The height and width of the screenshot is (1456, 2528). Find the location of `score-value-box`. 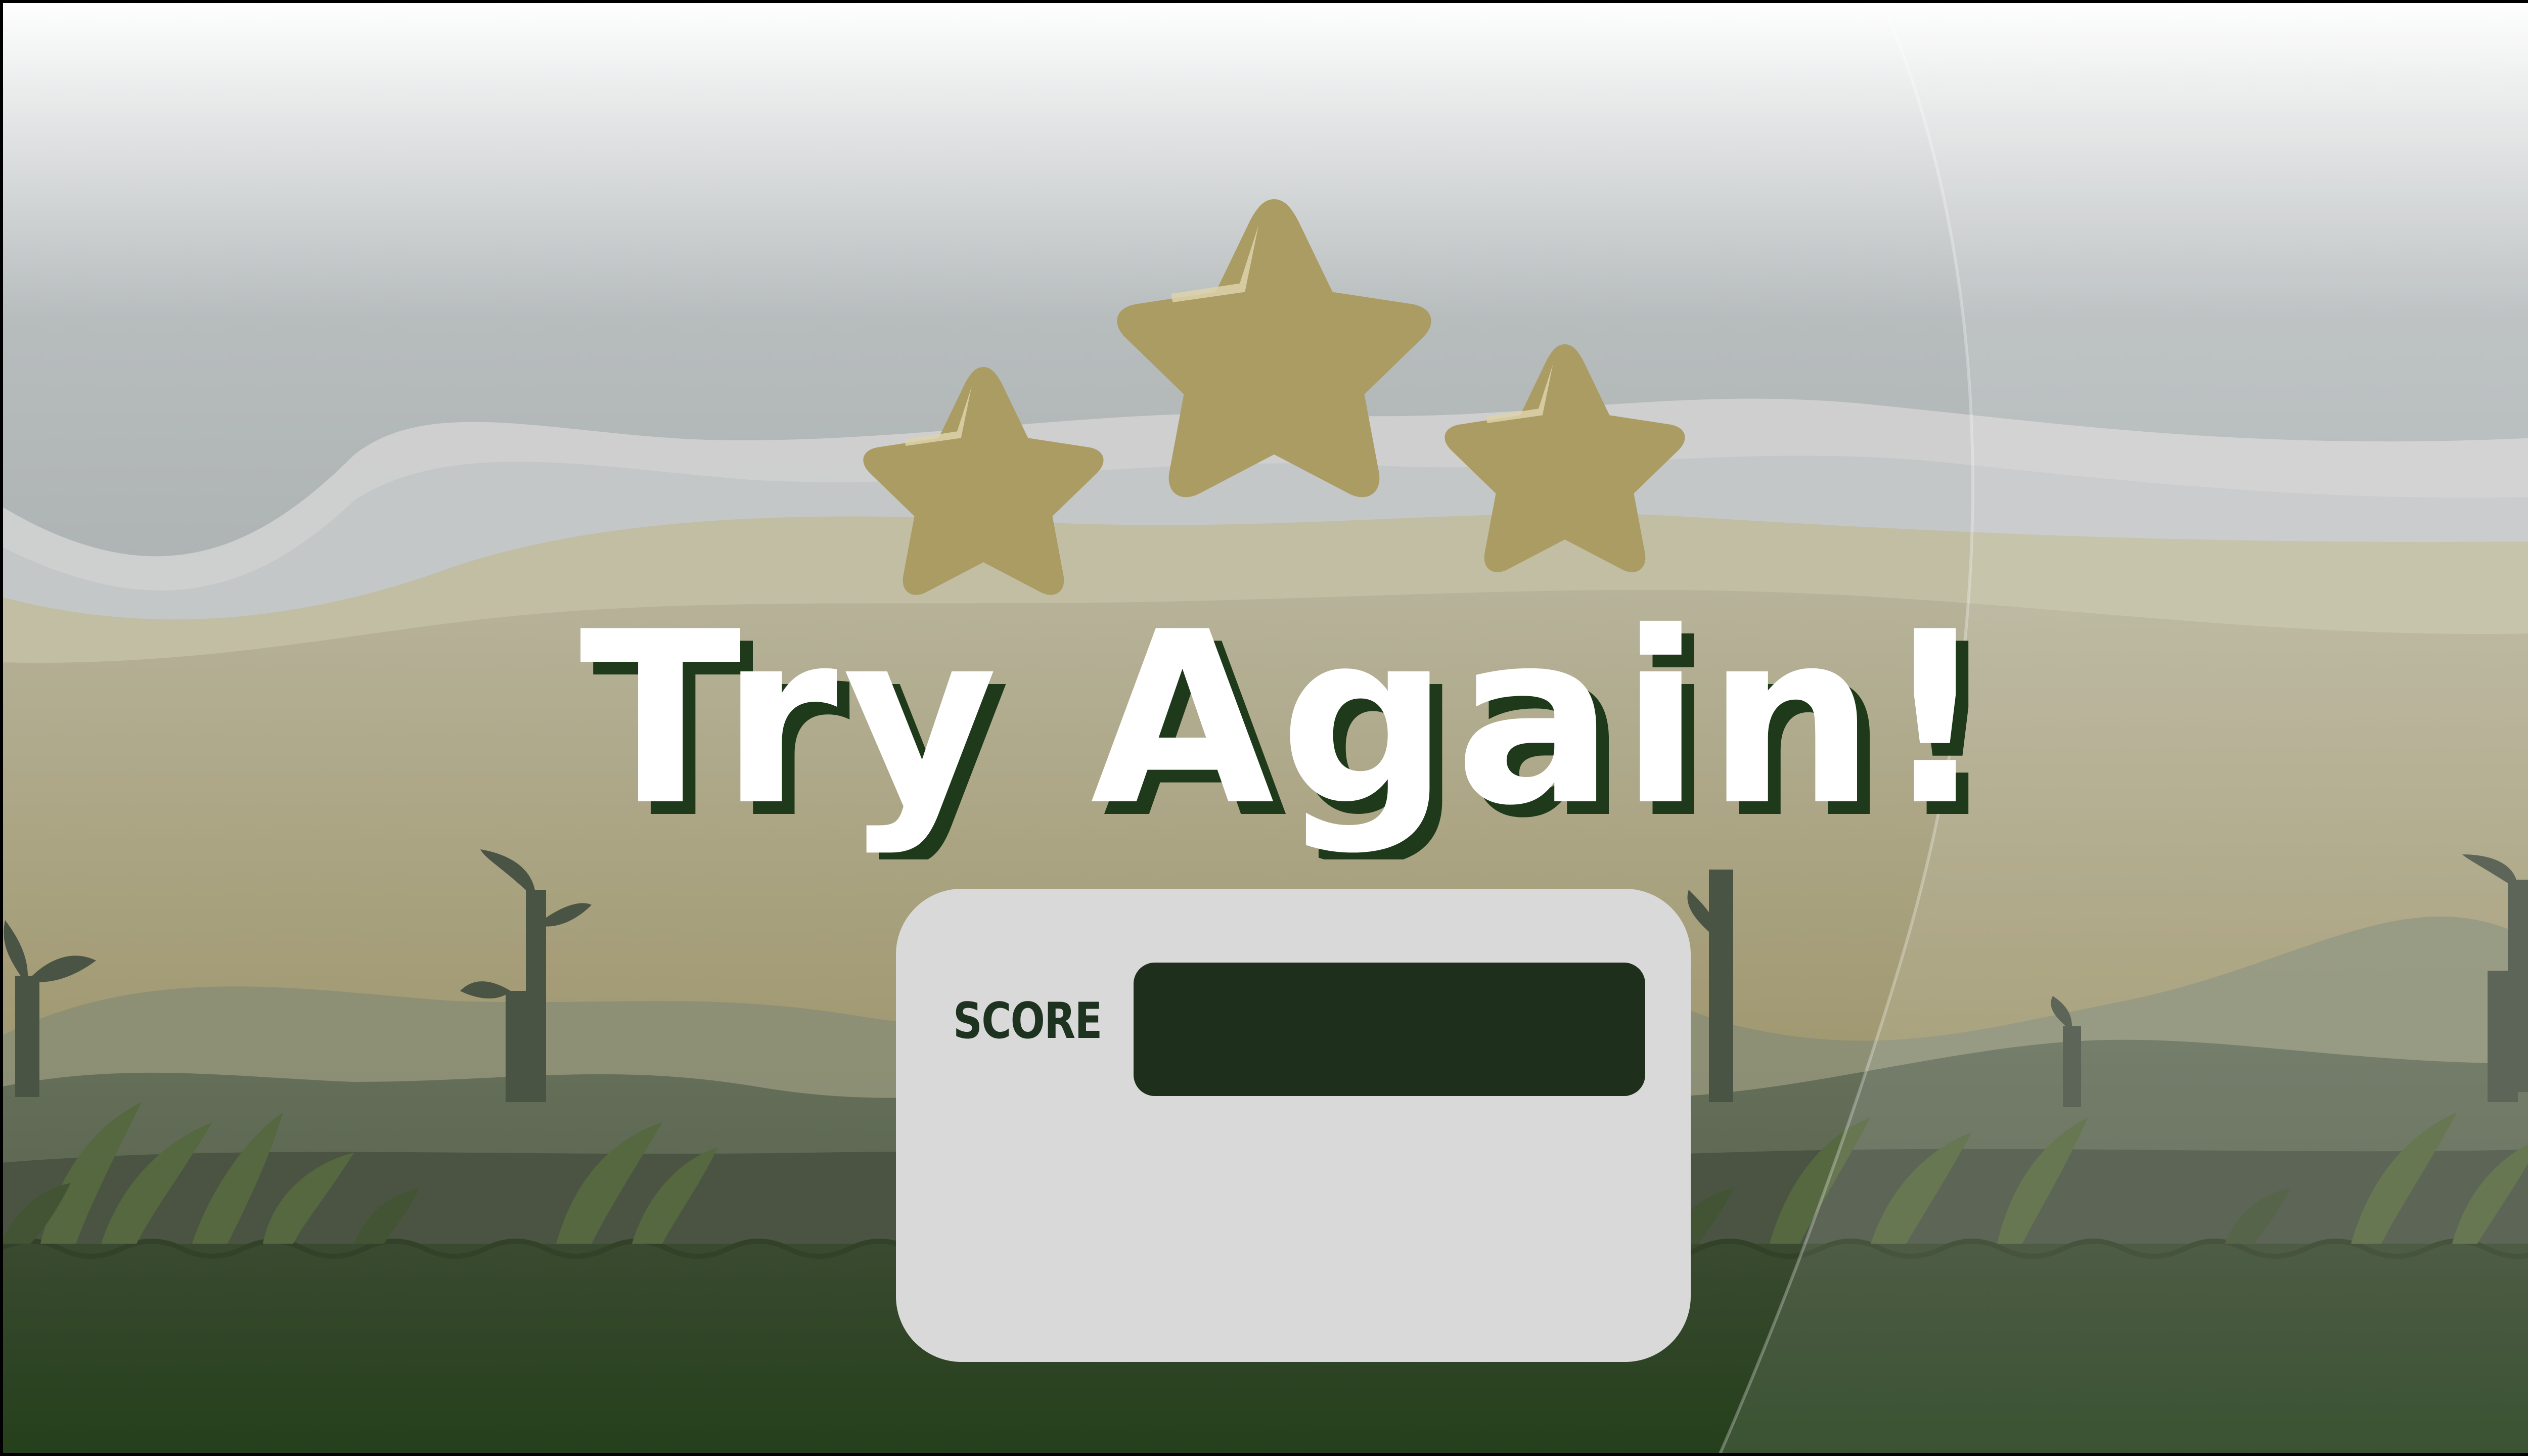

score-value-box is located at coordinates (1390, 1029).